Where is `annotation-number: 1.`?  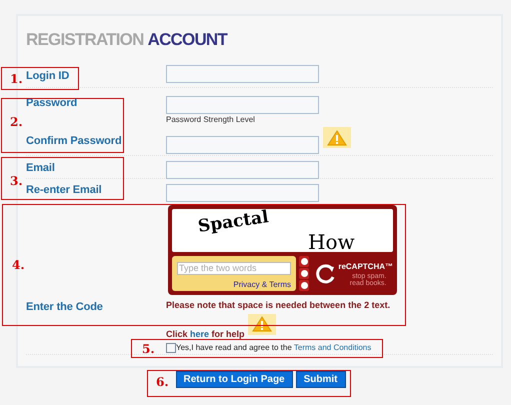 annotation-number: 1. is located at coordinates (16, 79).